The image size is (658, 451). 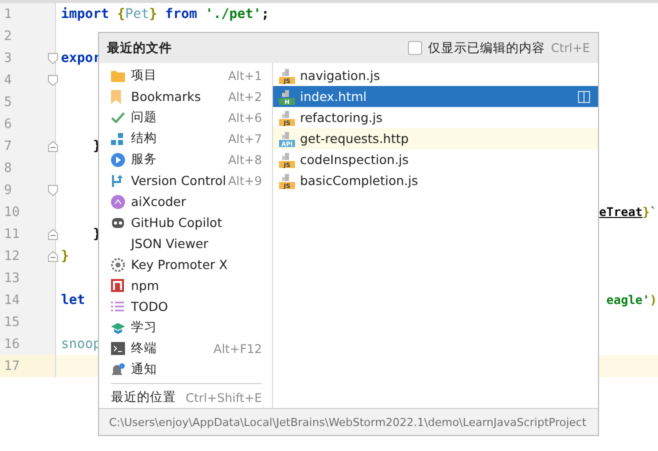 I want to click on line-number: 9, so click(x=8, y=190).